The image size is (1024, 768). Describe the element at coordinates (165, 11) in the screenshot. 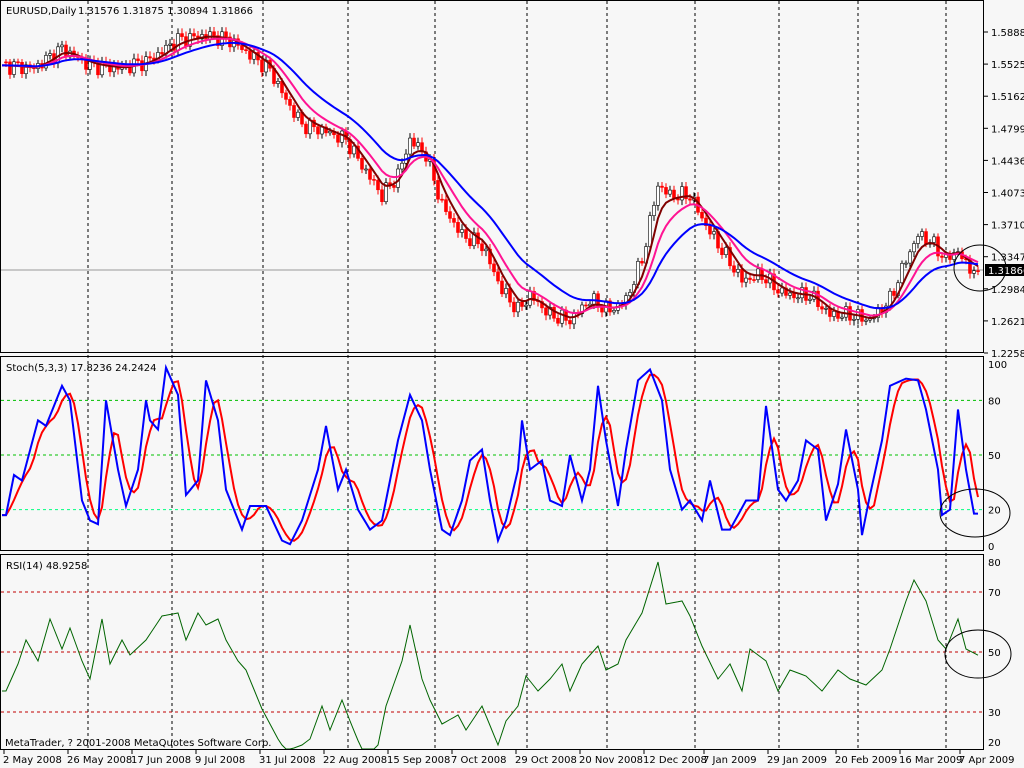

I see `ohlc-readout: 1.31576 1.31875 1.30894 1.31866` at that location.